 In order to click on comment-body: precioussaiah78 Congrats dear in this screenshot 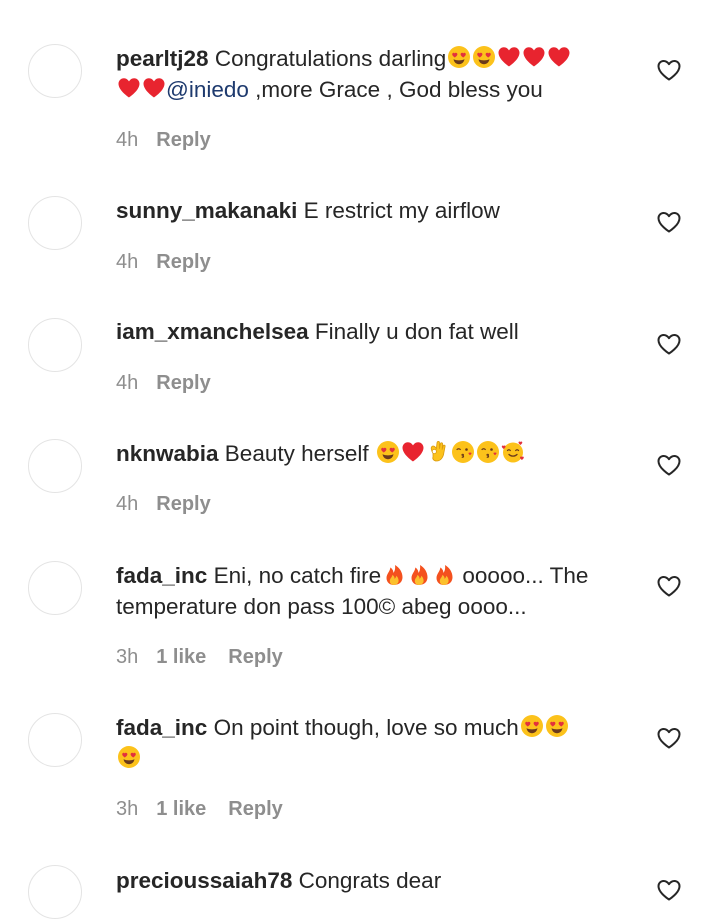, I will do `click(376, 880)`.